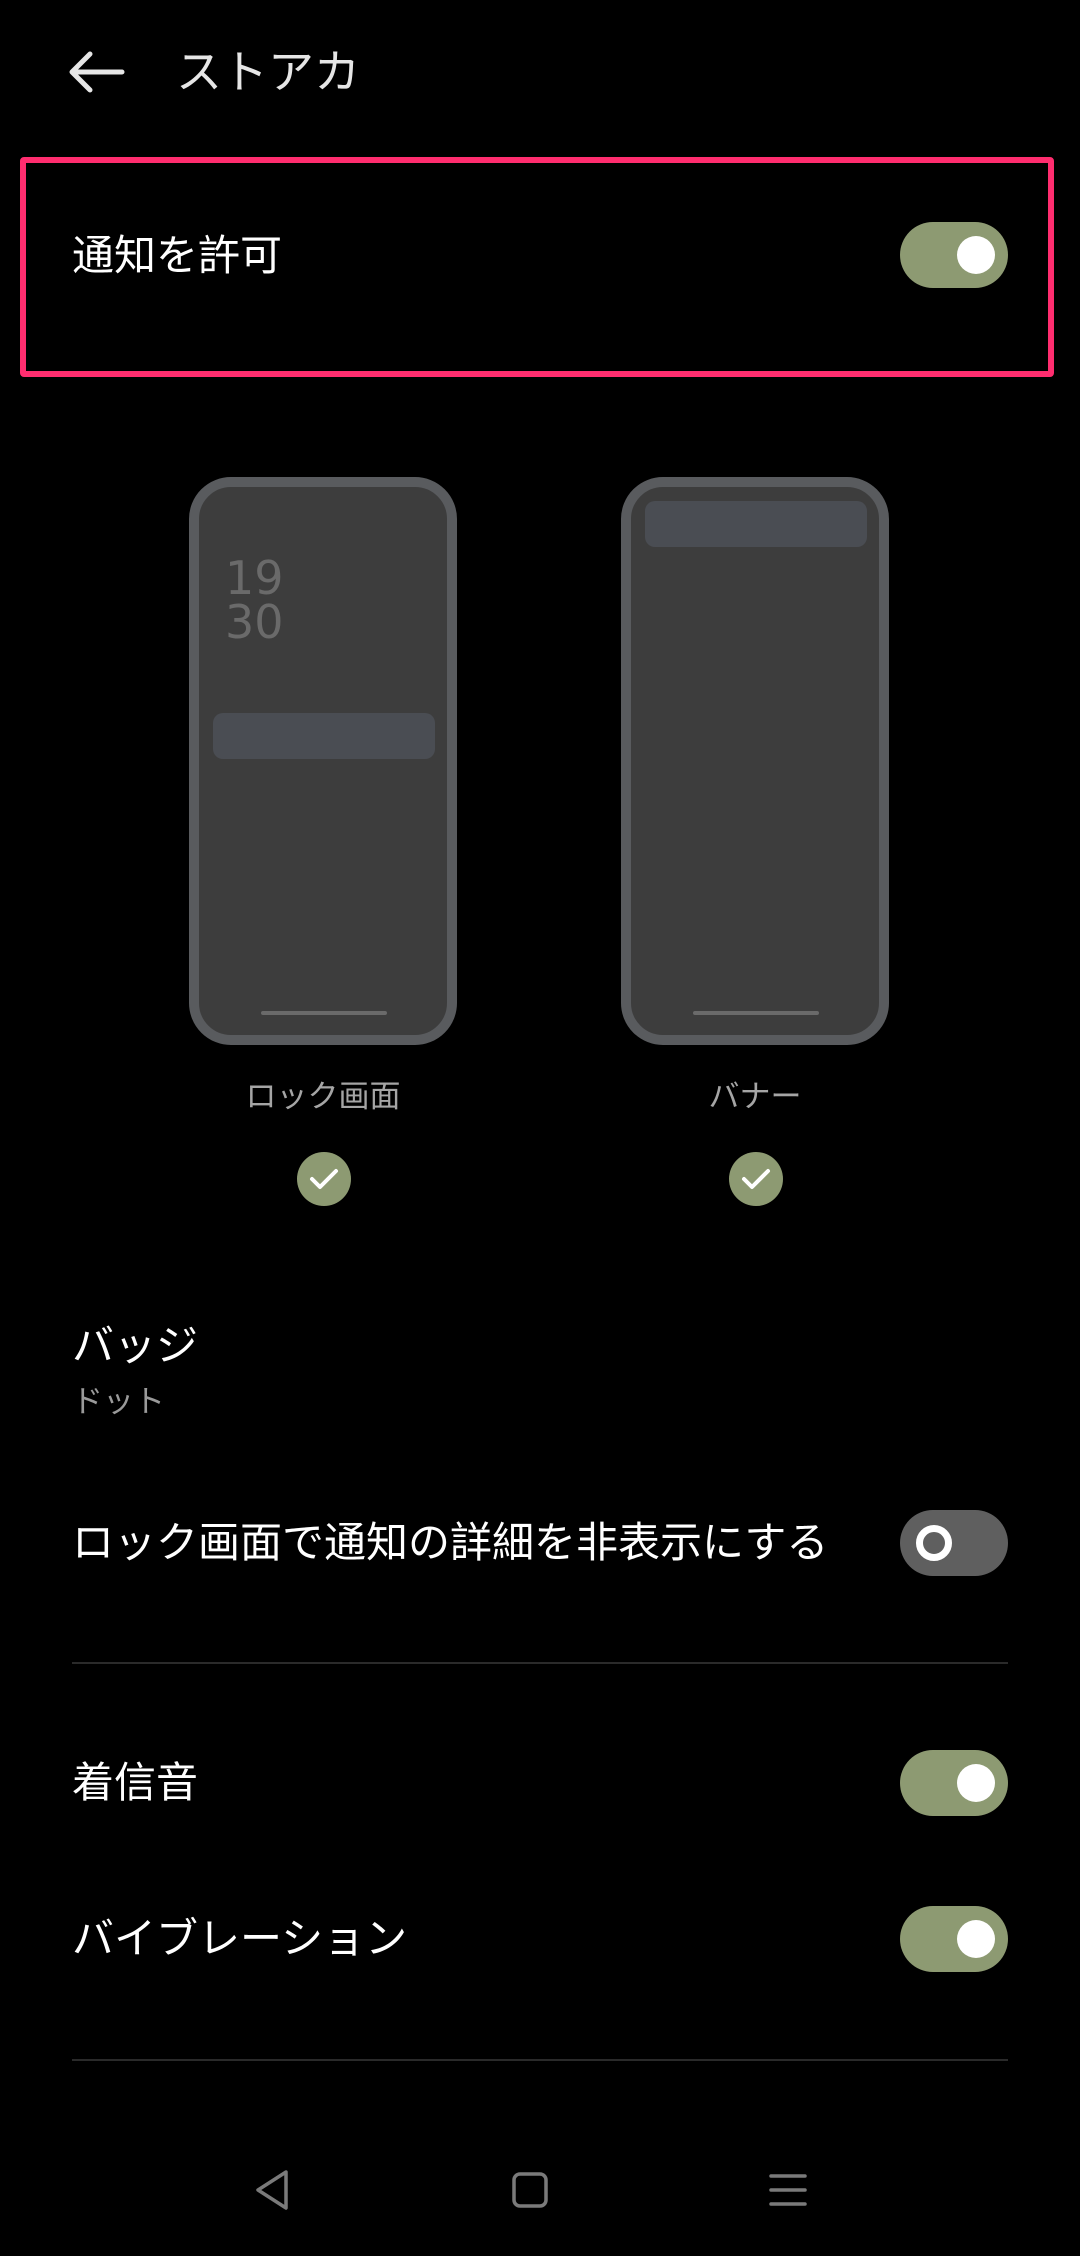  I want to click on lock-screen-preview: 19 30, so click(323, 761).